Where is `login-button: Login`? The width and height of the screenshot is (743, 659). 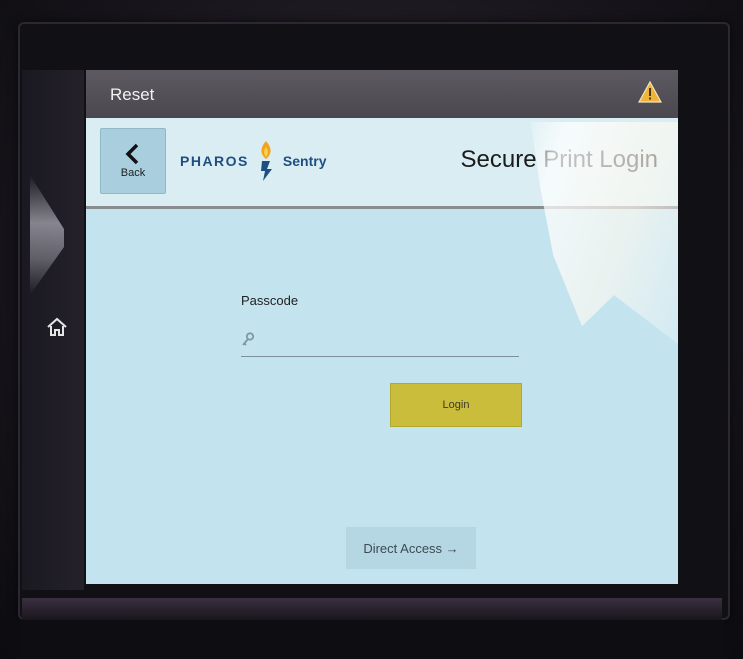
login-button: Login is located at coordinates (456, 405).